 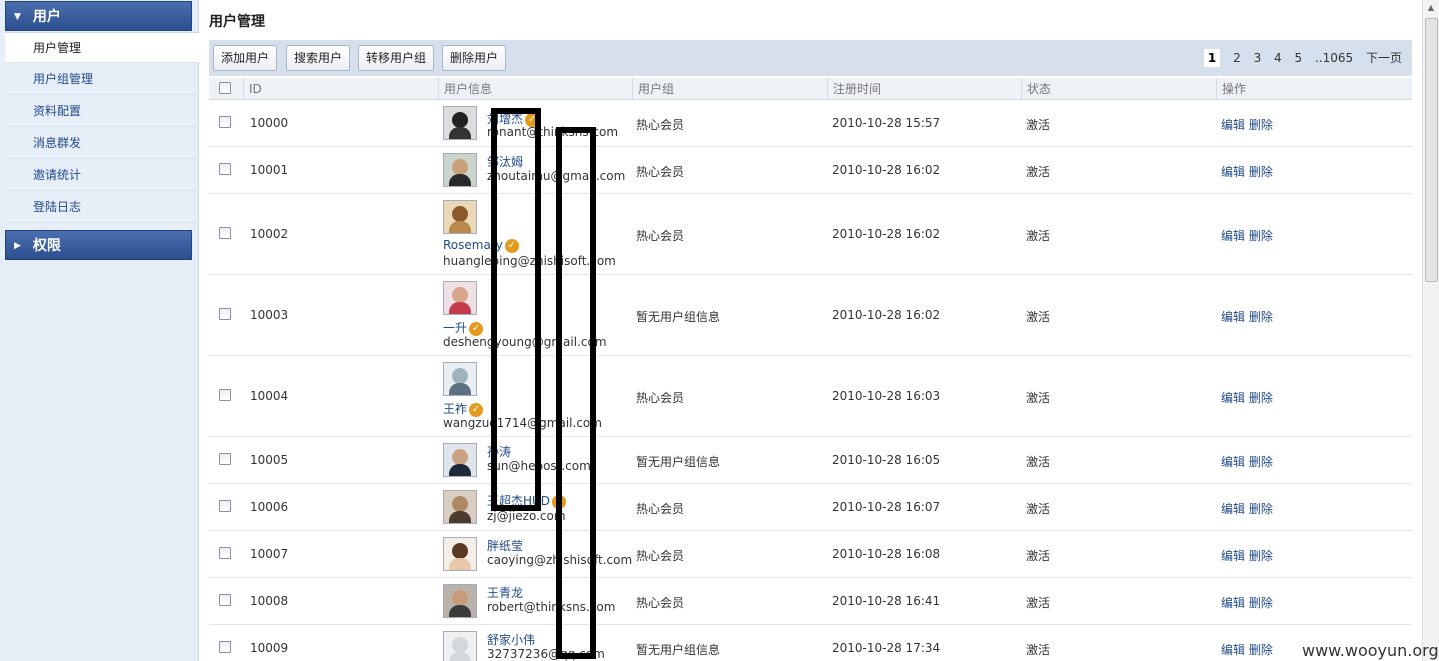 I want to click on user-id: 10004, so click(x=269, y=396).